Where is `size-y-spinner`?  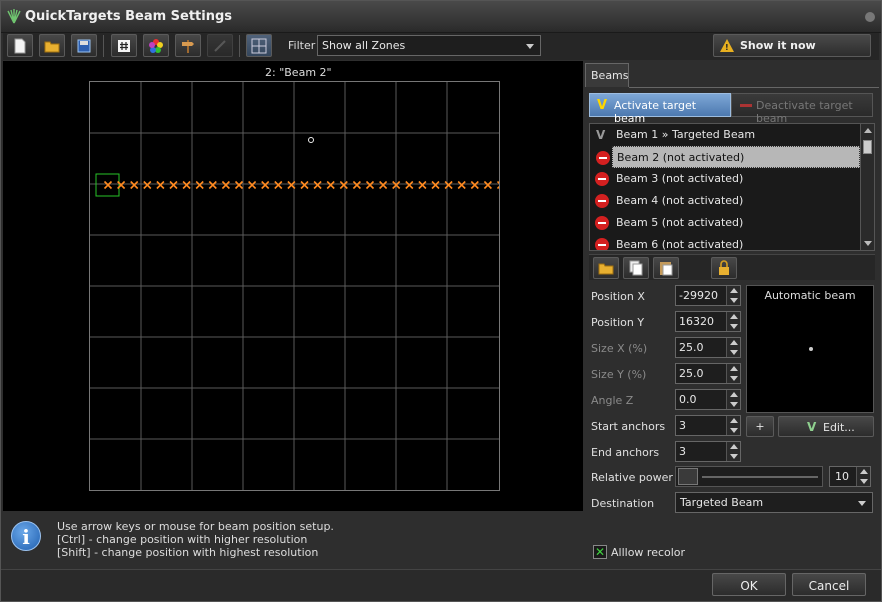
size-y-spinner is located at coordinates (733, 373).